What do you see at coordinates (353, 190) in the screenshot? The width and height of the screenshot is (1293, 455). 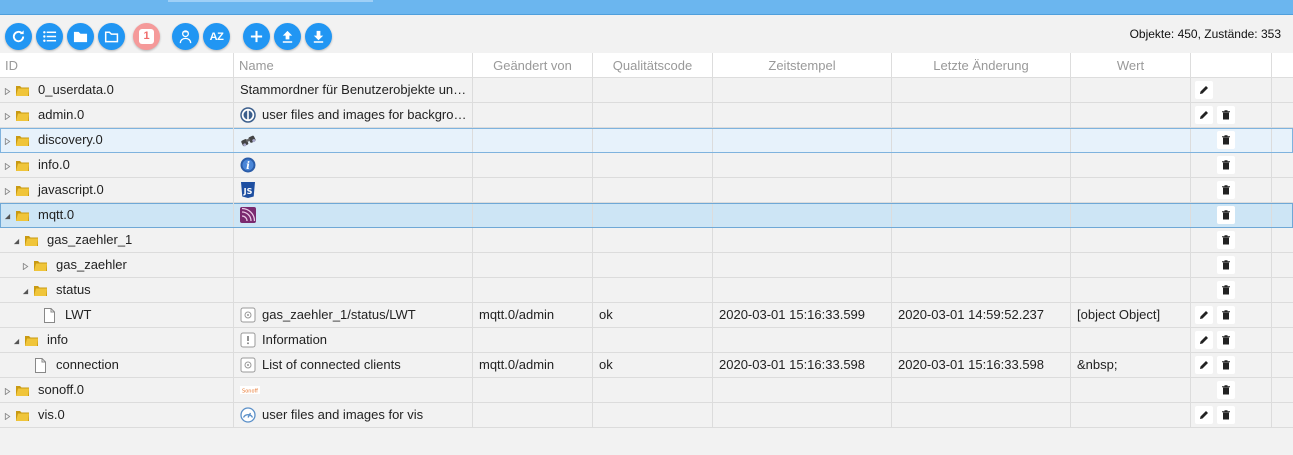 I see `cell-name: JS` at bounding box center [353, 190].